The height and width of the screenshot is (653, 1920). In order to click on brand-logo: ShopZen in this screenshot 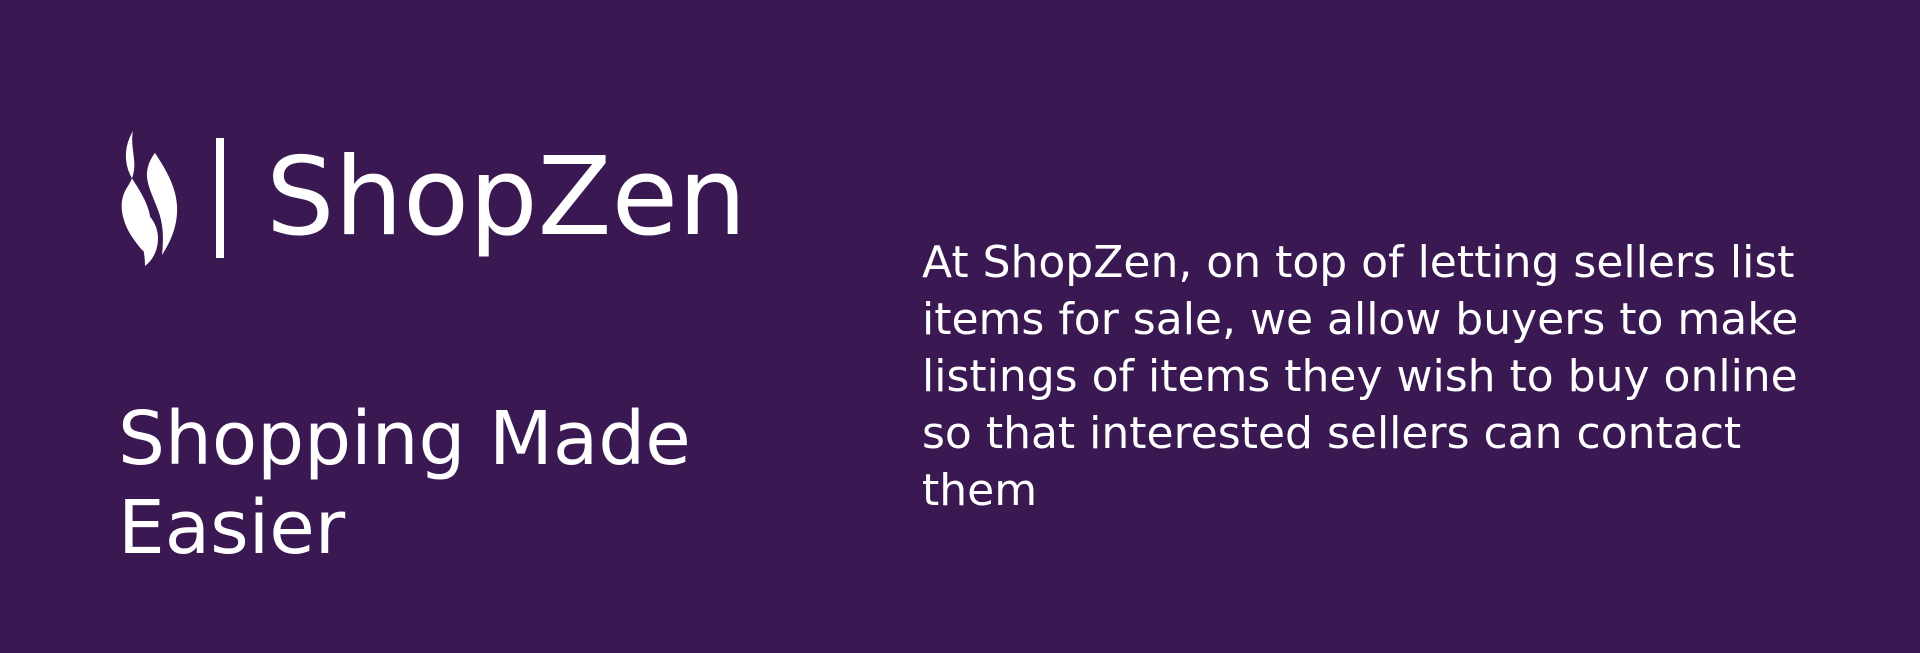, I will do `click(433, 198)`.